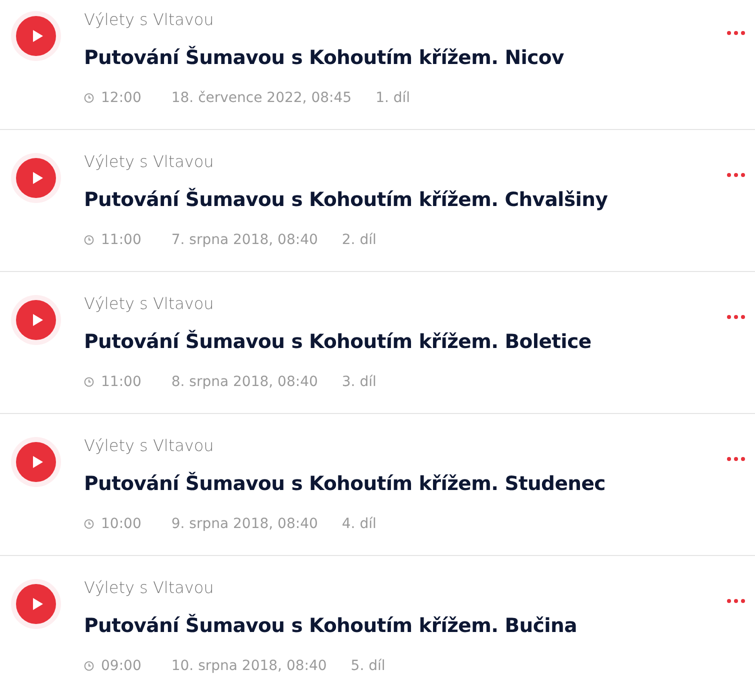 The height and width of the screenshot is (679, 755). Describe the element at coordinates (244, 240) in the screenshot. I see `date-text: 7. srpna 2018, 08:40` at that location.